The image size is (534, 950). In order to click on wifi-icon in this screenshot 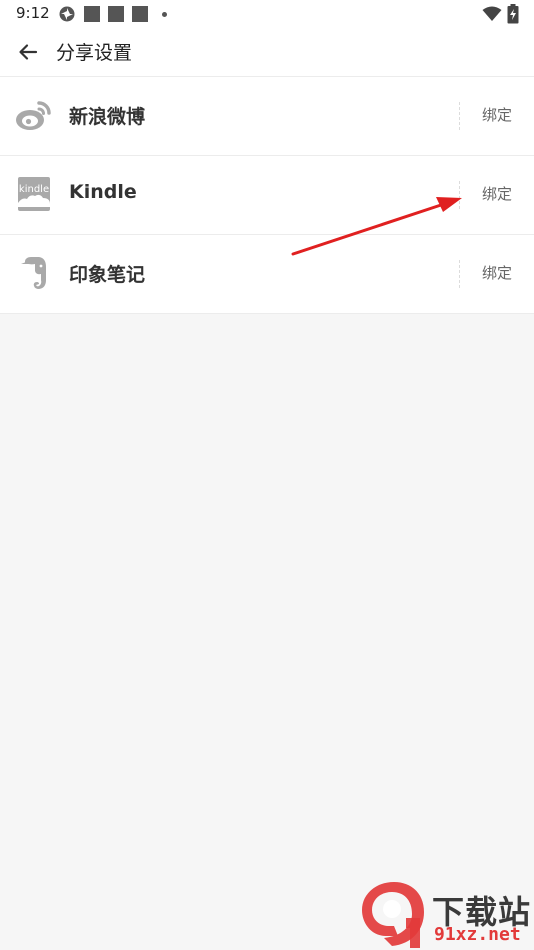, I will do `click(492, 13)`.